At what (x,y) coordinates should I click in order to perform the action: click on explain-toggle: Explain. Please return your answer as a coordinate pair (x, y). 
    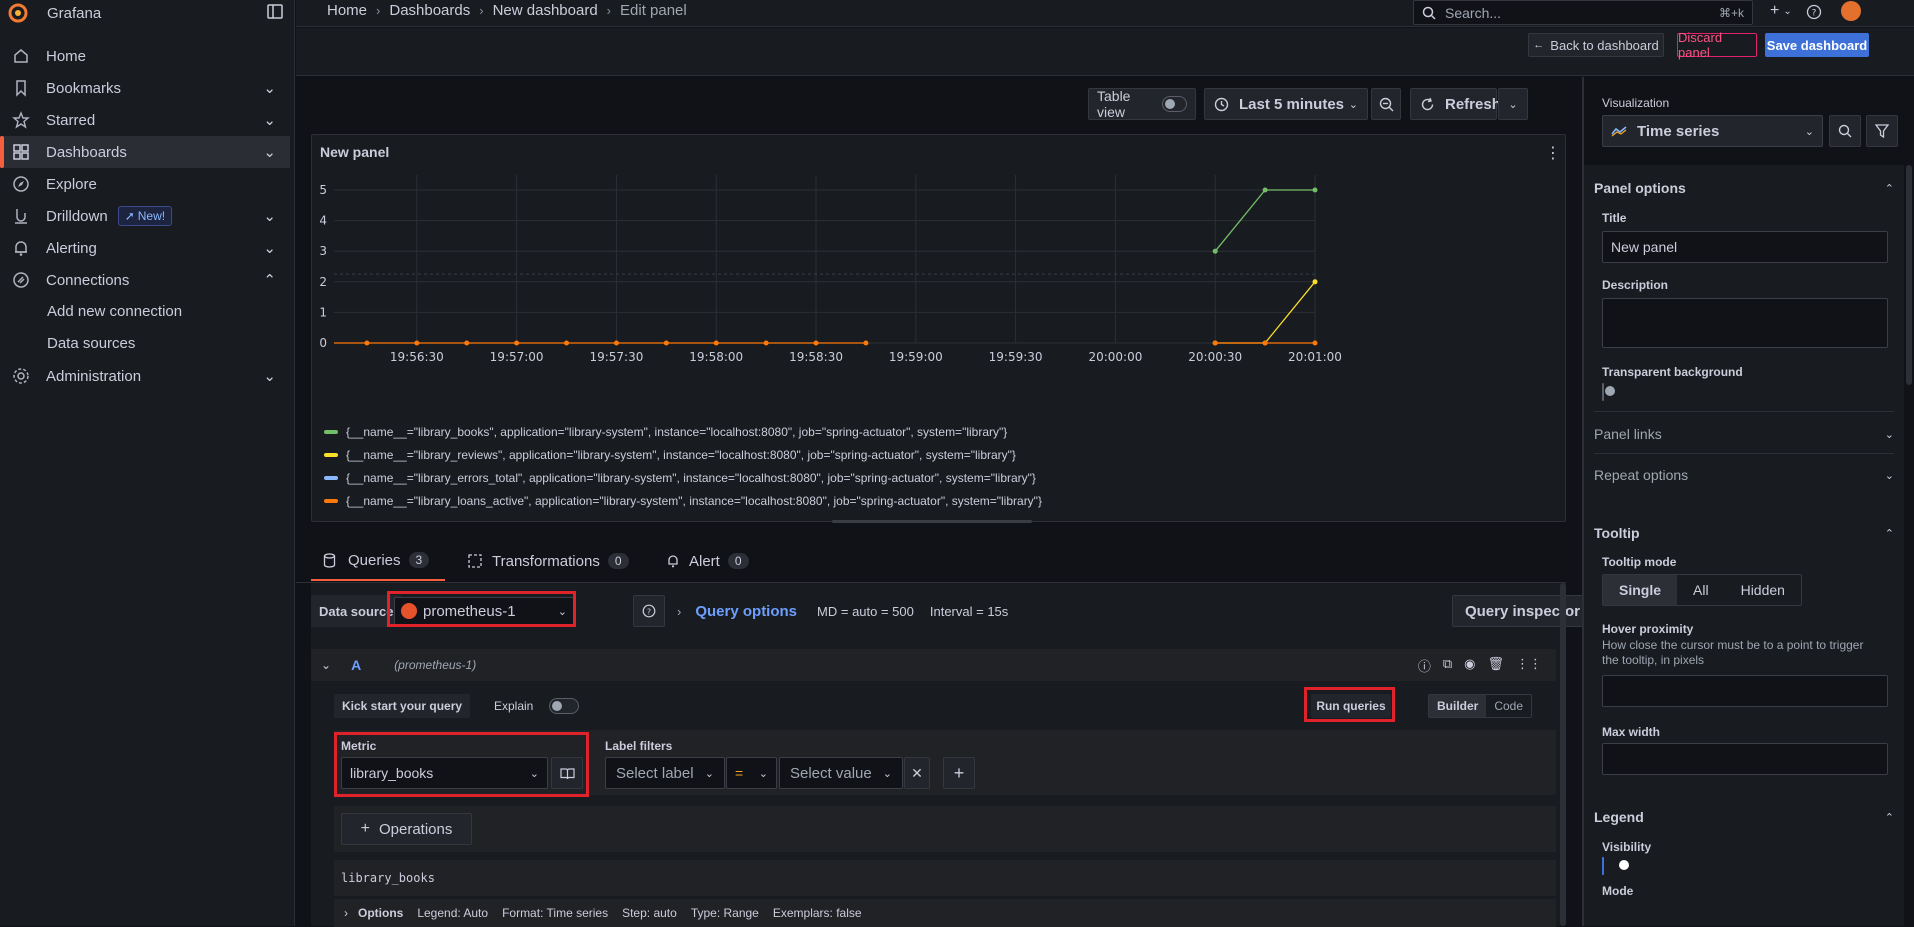
    Looking at the image, I should click on (537, 706).